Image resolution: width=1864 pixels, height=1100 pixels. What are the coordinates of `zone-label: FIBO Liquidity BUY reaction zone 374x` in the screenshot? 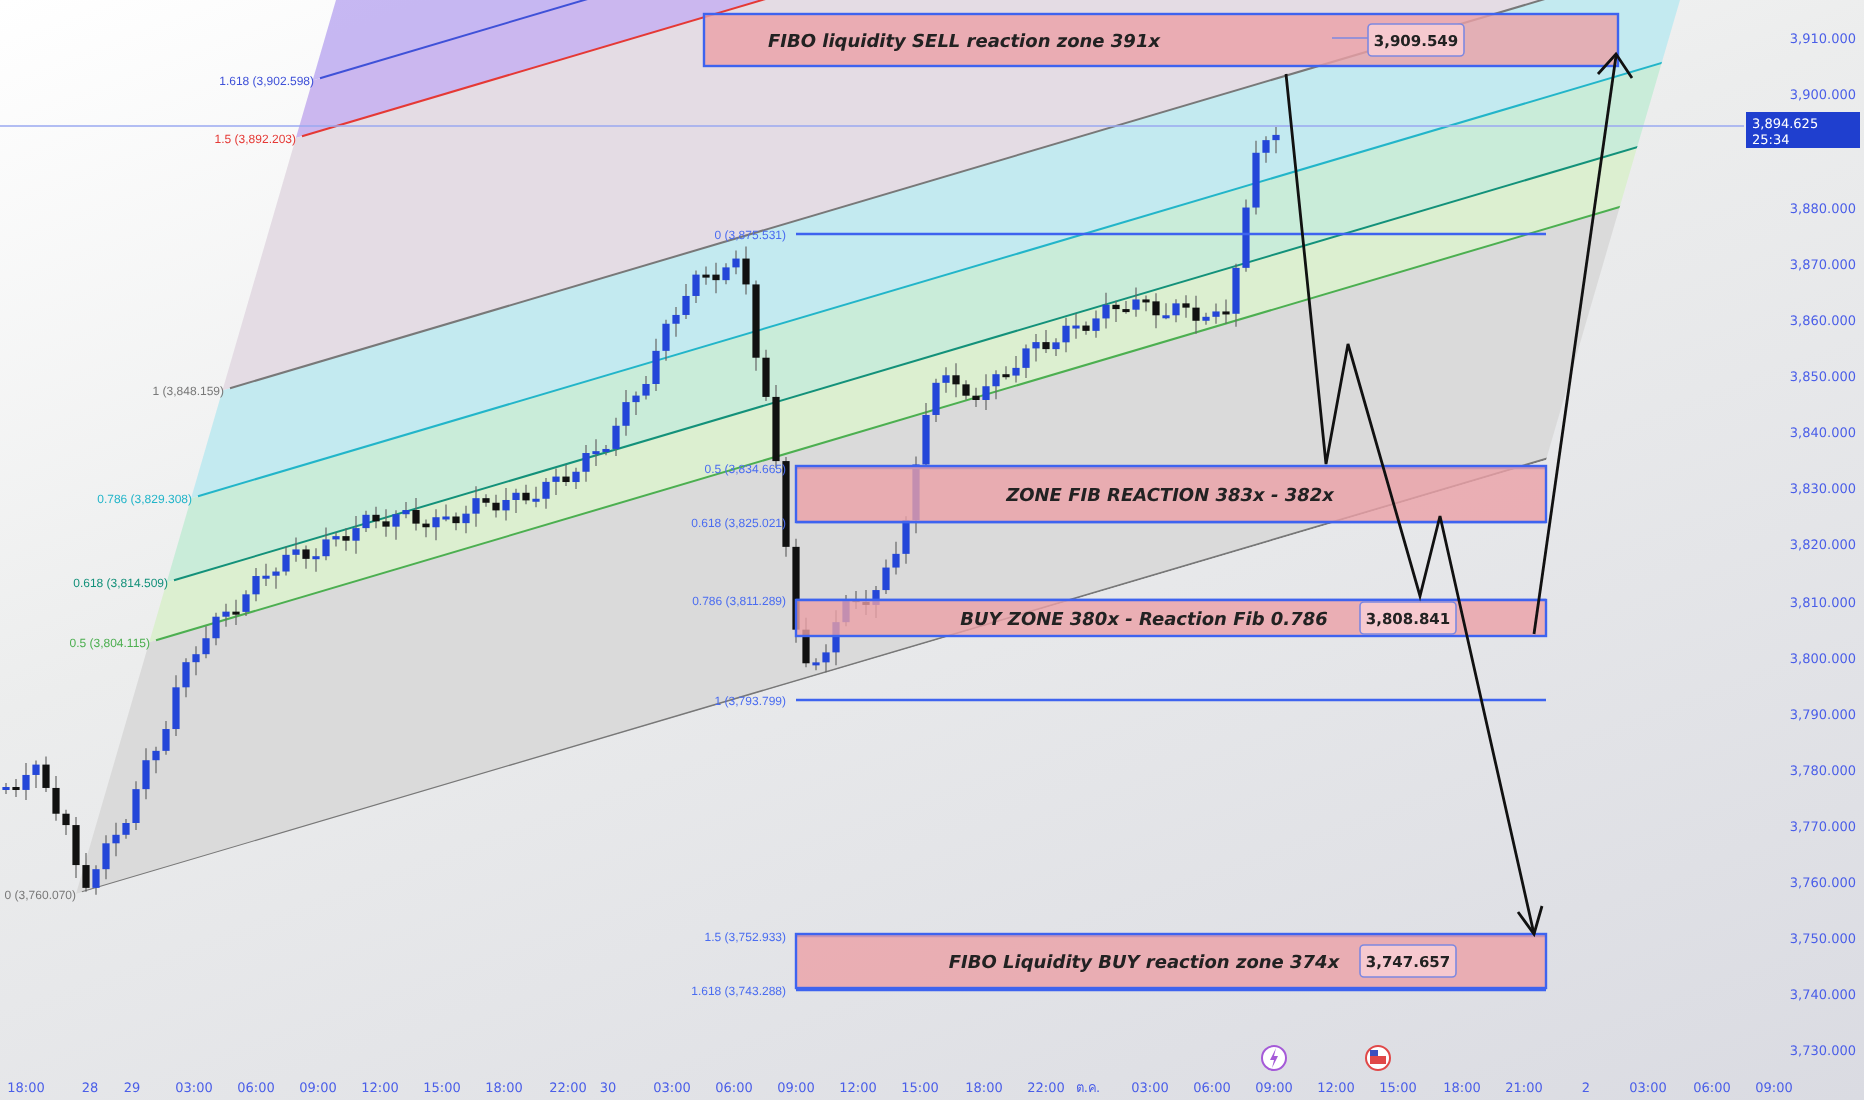 It's located at (1144, 964).